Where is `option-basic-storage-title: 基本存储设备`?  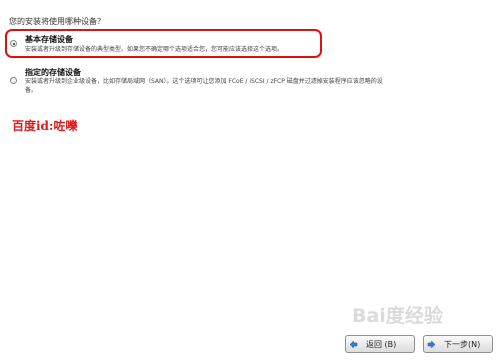
option-basic-storage-title: 基本存储设备 is located at coordinates (49, 39).